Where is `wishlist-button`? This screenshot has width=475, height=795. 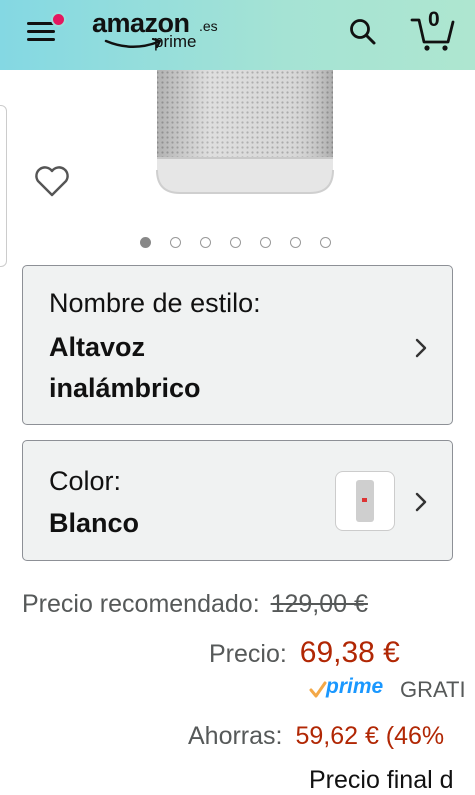 wishlist-button is located at coordinates (52, 182).